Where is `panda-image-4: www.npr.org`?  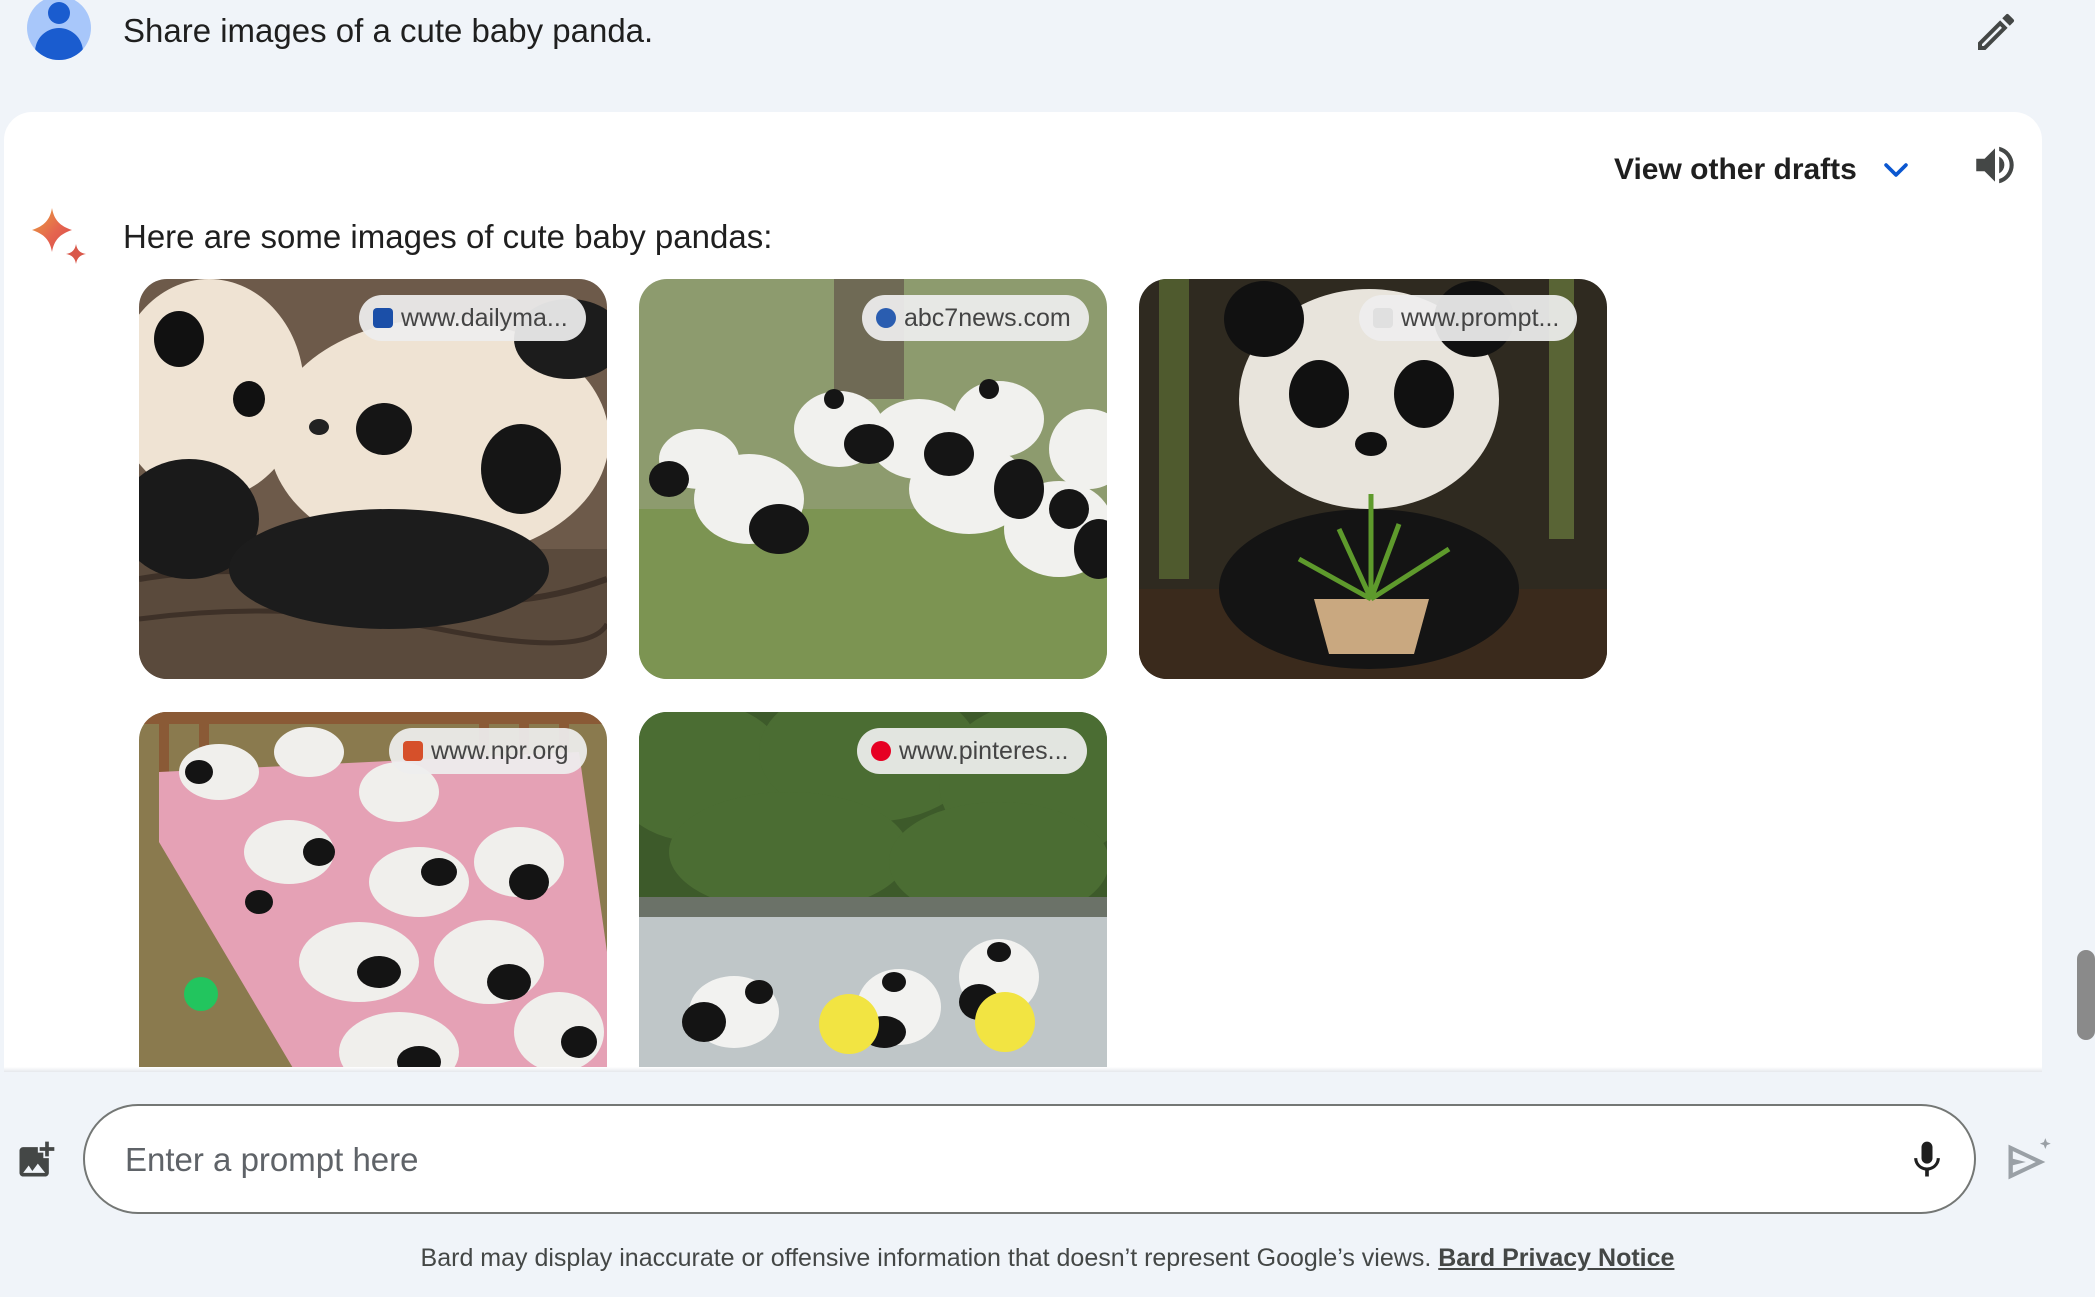 panda-image-4: www.npr.org is located at coordinates (373, 892).